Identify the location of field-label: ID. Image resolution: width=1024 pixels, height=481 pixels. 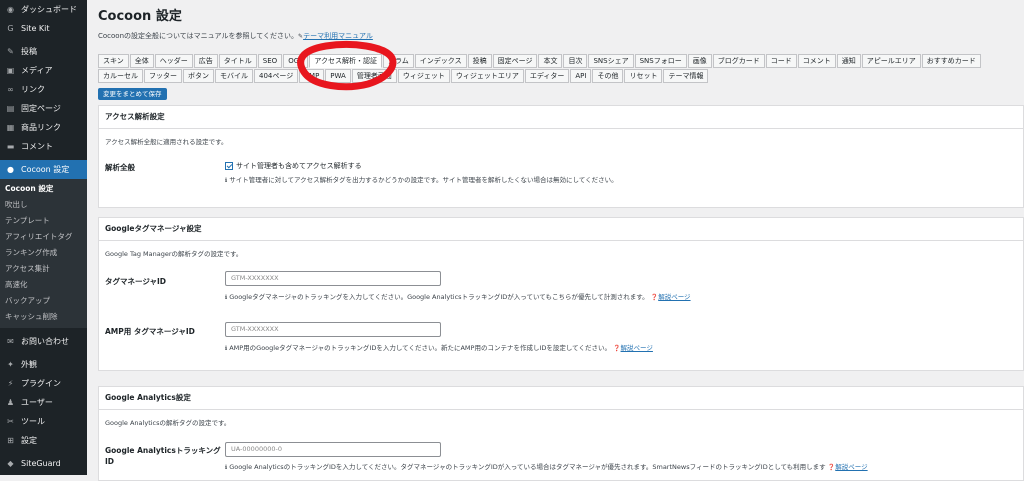
(110, 461).